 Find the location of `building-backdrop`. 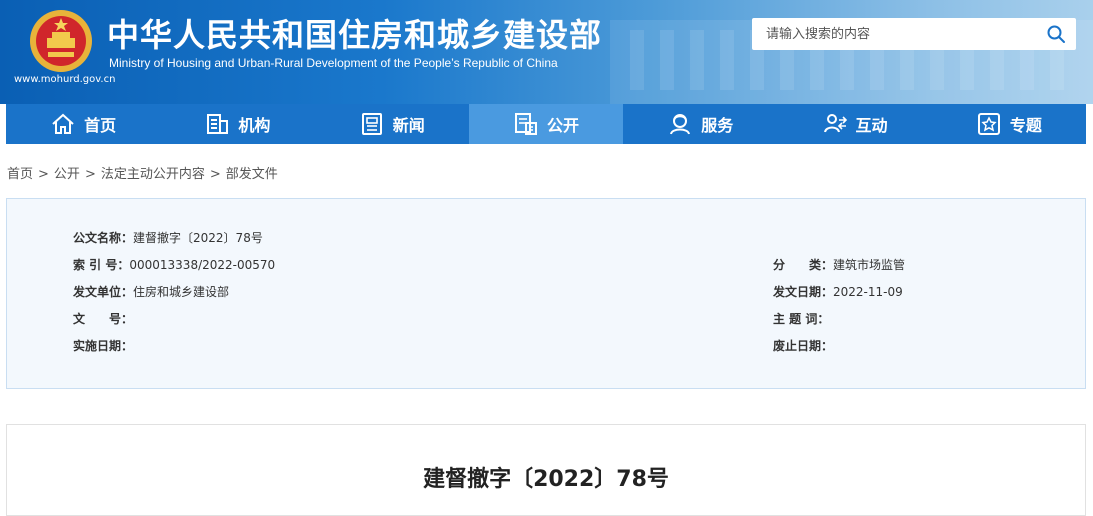

building-backdrop is located at coordinates (851, 62).